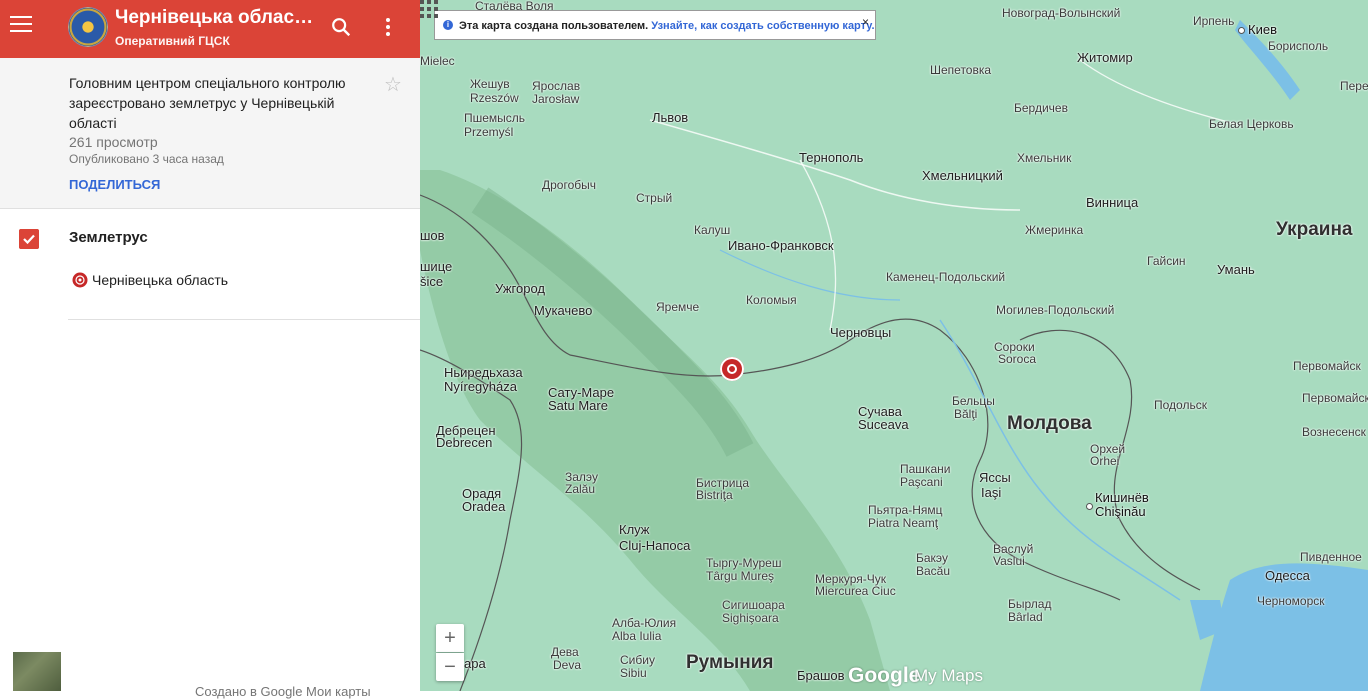 The image size is (1368, 699). What do you see at coordinates (771, 300) in the screenshot?
I see `map-label: Коломыя` at bounding box center [771, 300].